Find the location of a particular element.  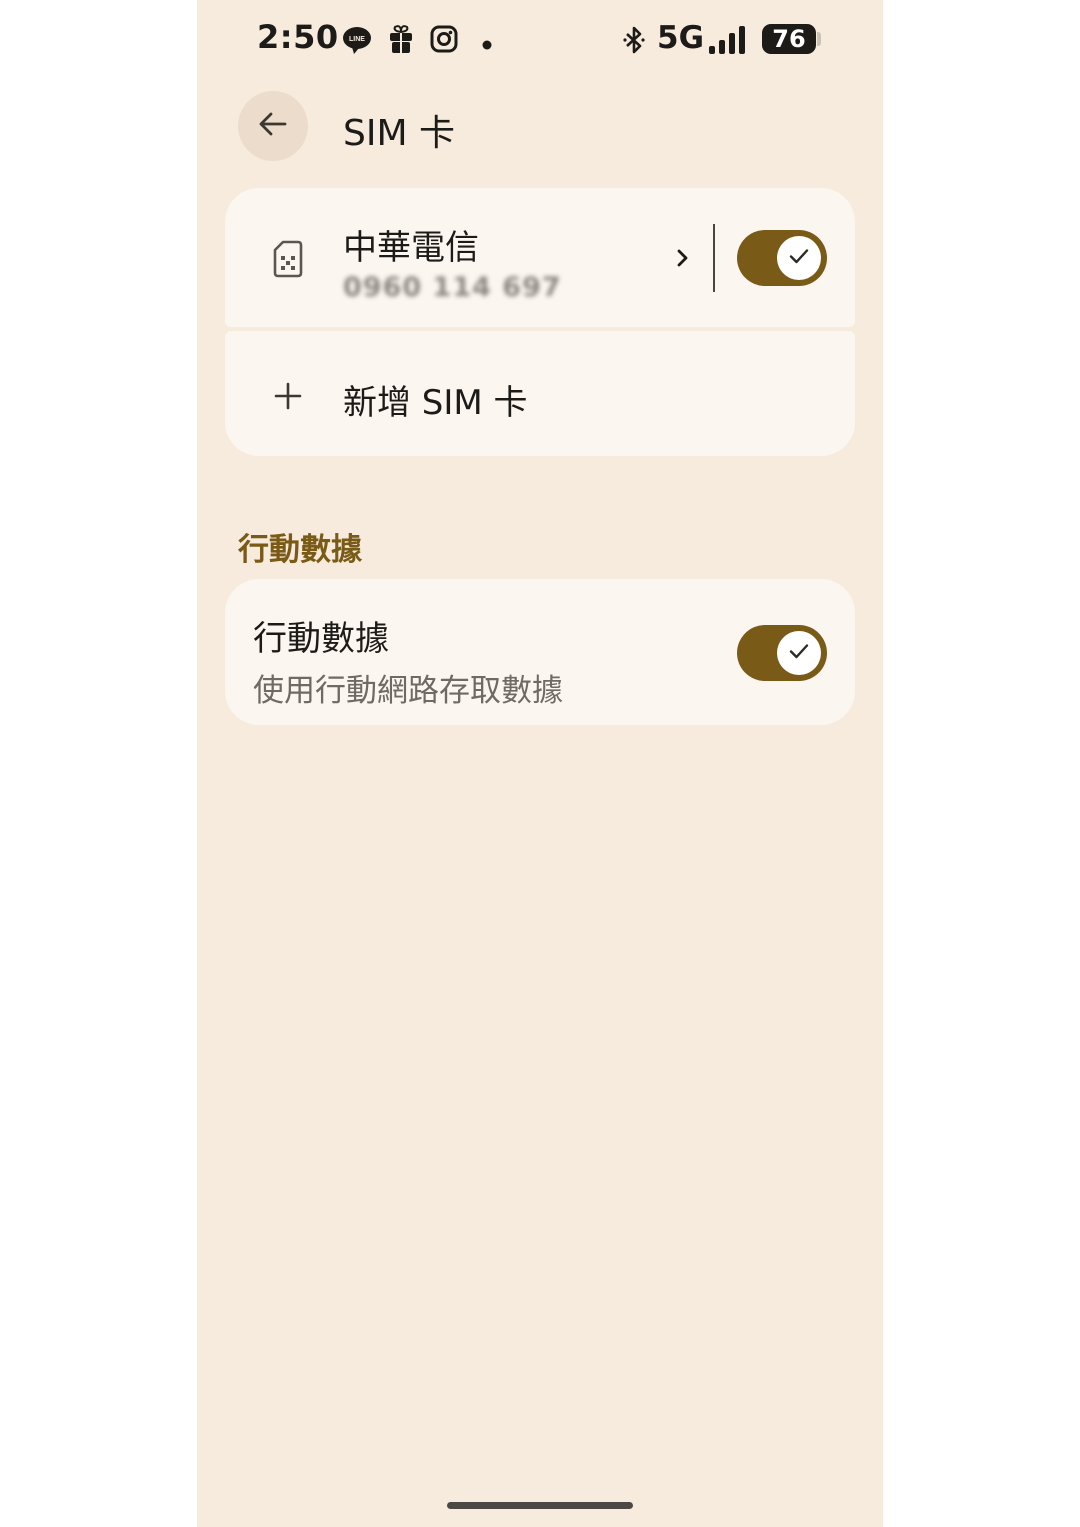

mobile-data-subtitle: 使用行動網路存取數據 is located at coordinates (408, 691).